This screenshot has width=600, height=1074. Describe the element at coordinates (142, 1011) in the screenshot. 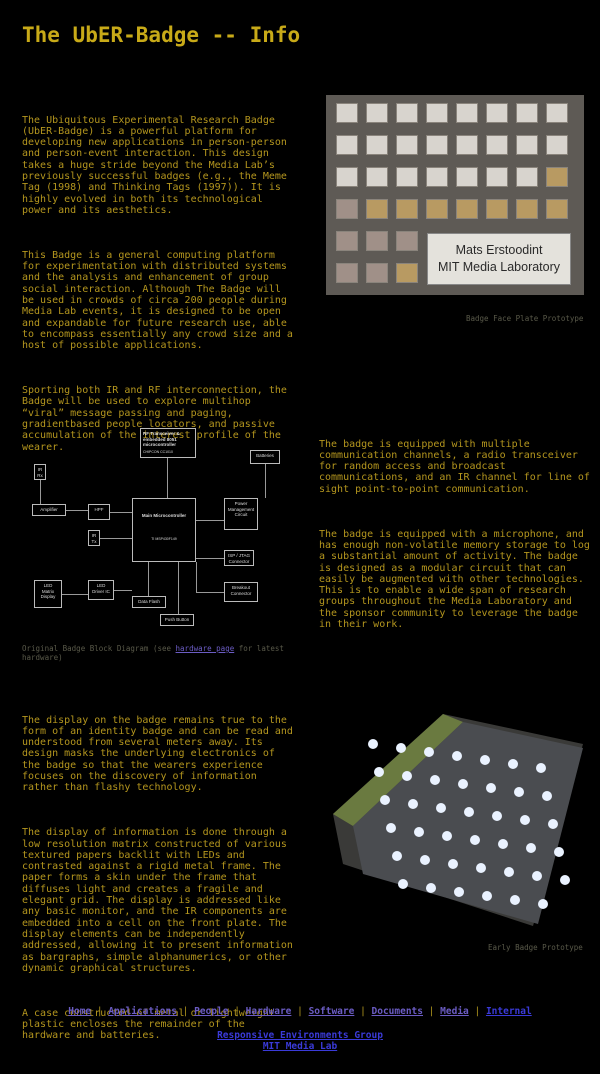

I see `nav-applications: Applications` at that location.